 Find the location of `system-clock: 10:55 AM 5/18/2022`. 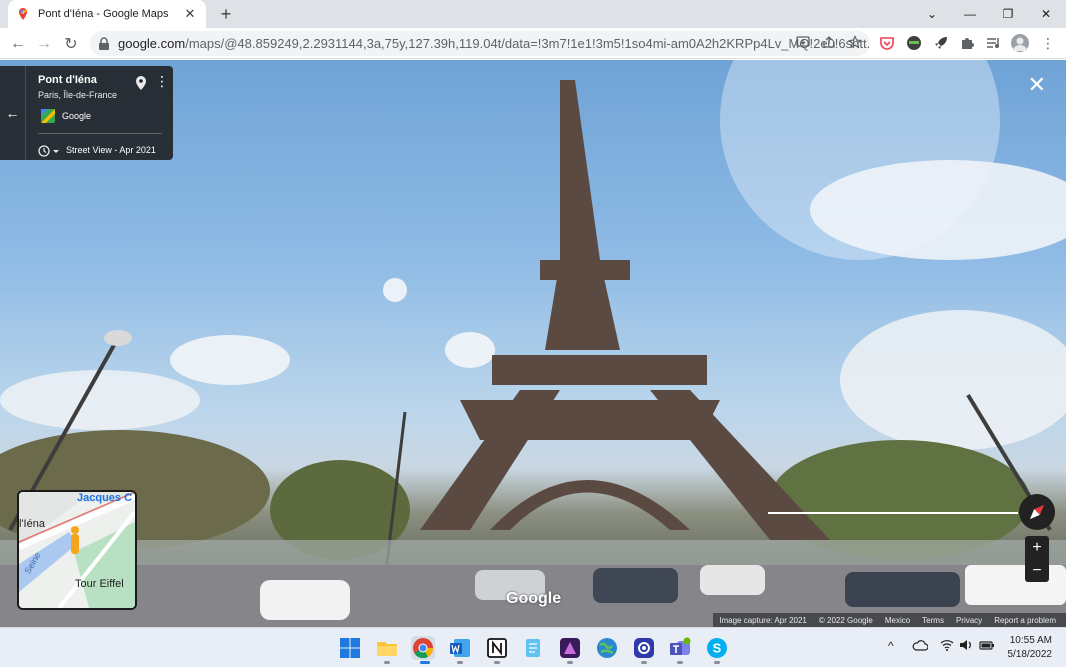

system-clock: 10:55 AM 5/18/2022 is located at coordinates (1030, 648).